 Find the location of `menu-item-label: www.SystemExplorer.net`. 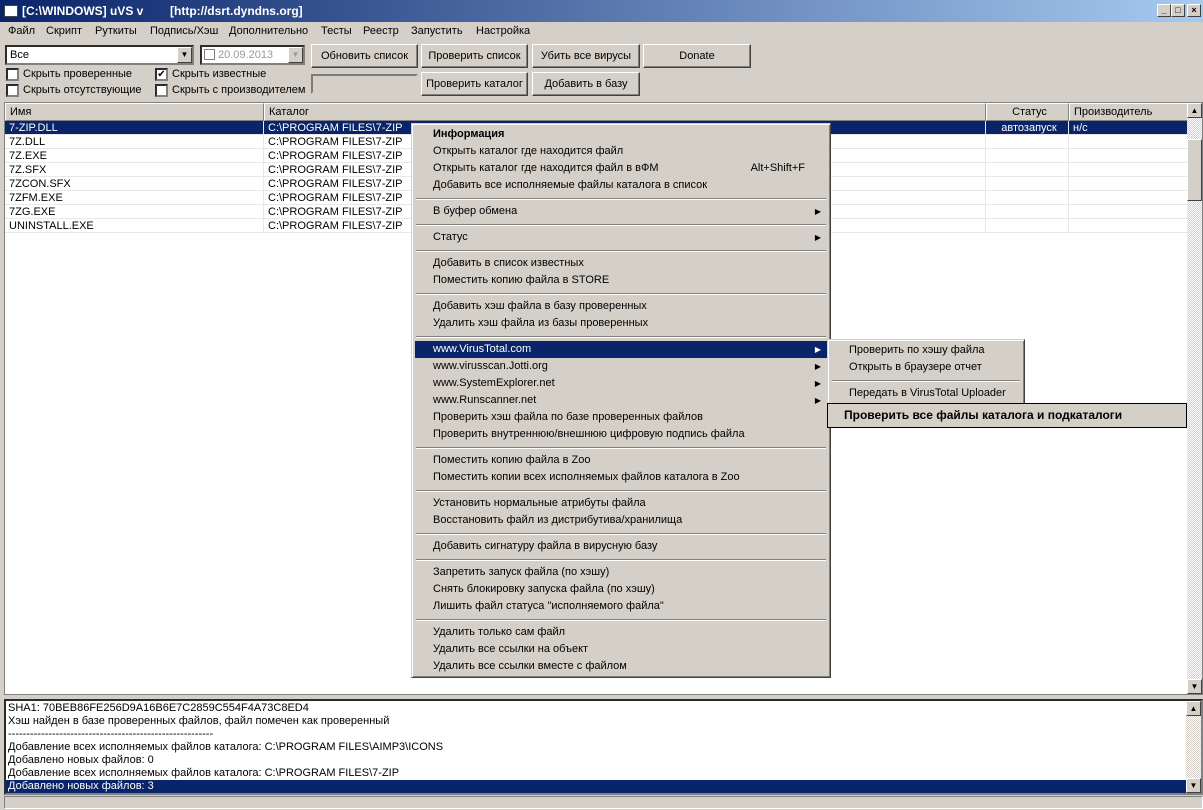

menu-item-label: www.SystemExplorer.net is located at coordinates (494, 383).